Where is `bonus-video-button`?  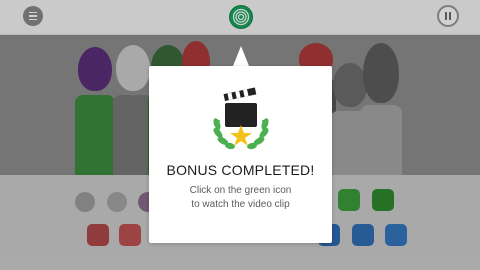
bonus-video-button is located at coordinates (241, 17).